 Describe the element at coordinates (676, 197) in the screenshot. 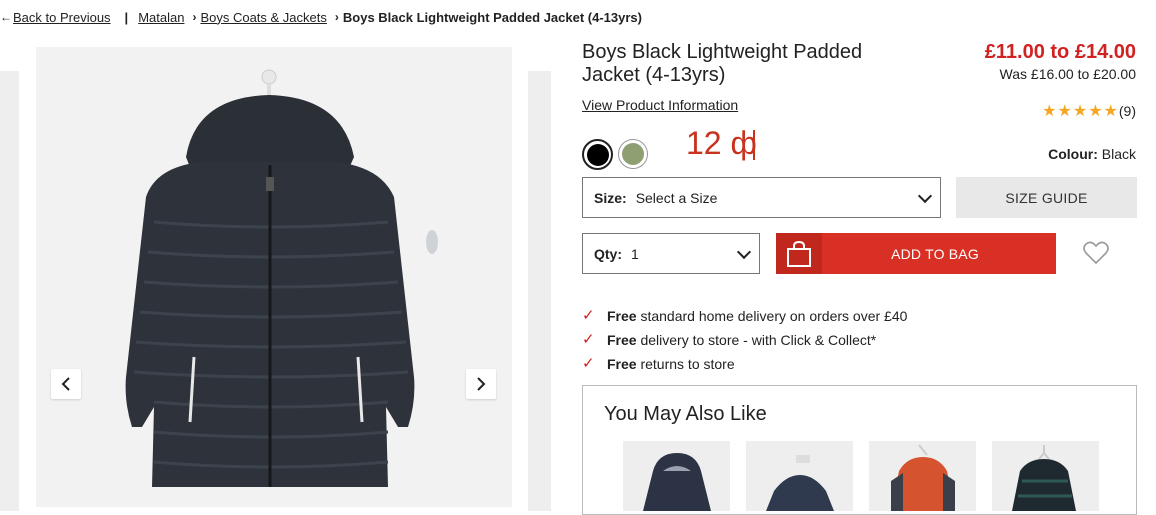

I see `size-value: Select a Size` at that location.